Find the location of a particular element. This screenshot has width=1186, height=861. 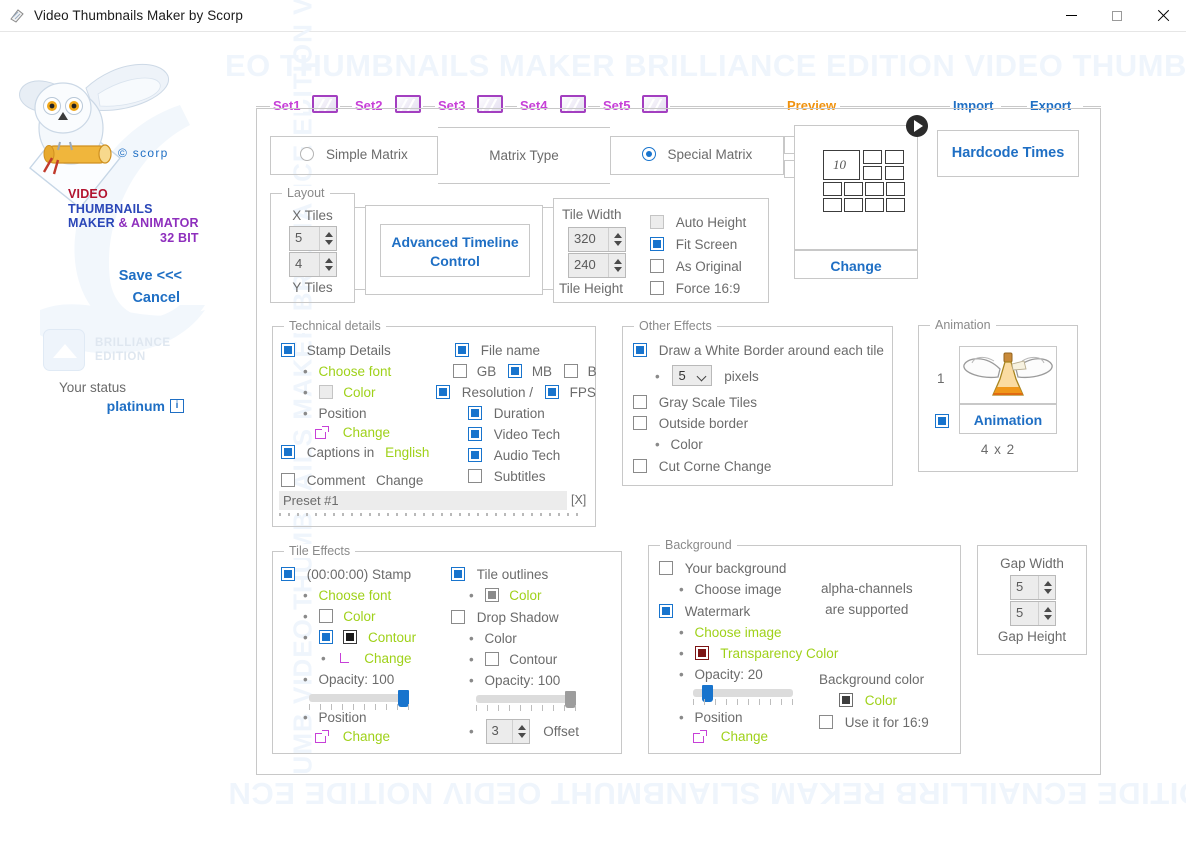

auto-height-option: Auto Height is located at coordinates (698, 222).